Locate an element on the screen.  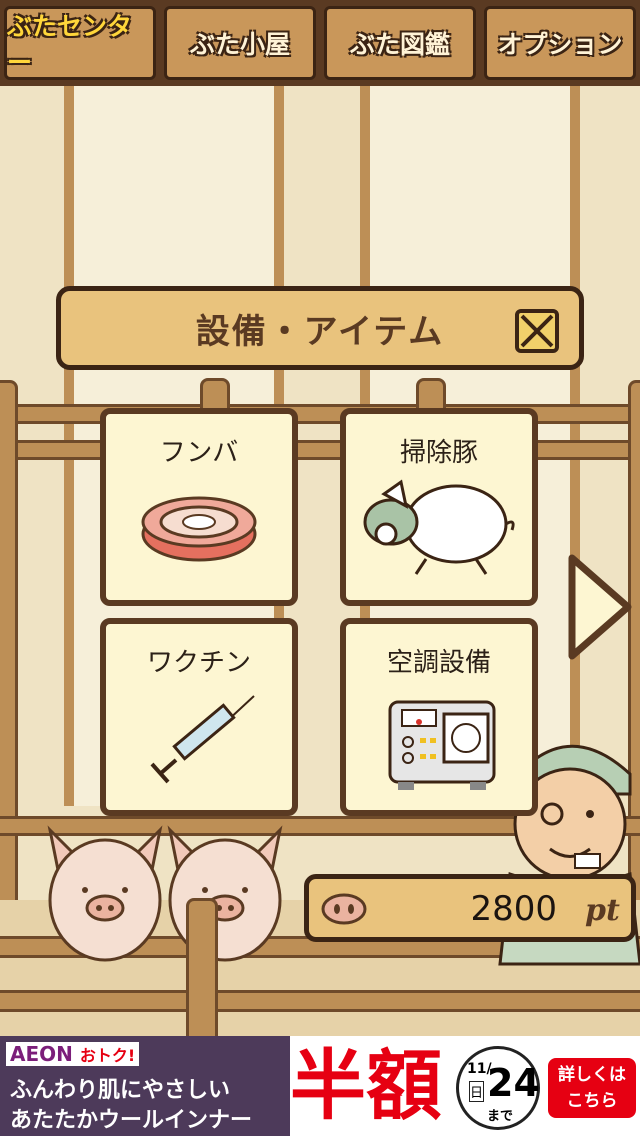
tab-buta-center: ぶたセンター is located at coordinates (80, 43).